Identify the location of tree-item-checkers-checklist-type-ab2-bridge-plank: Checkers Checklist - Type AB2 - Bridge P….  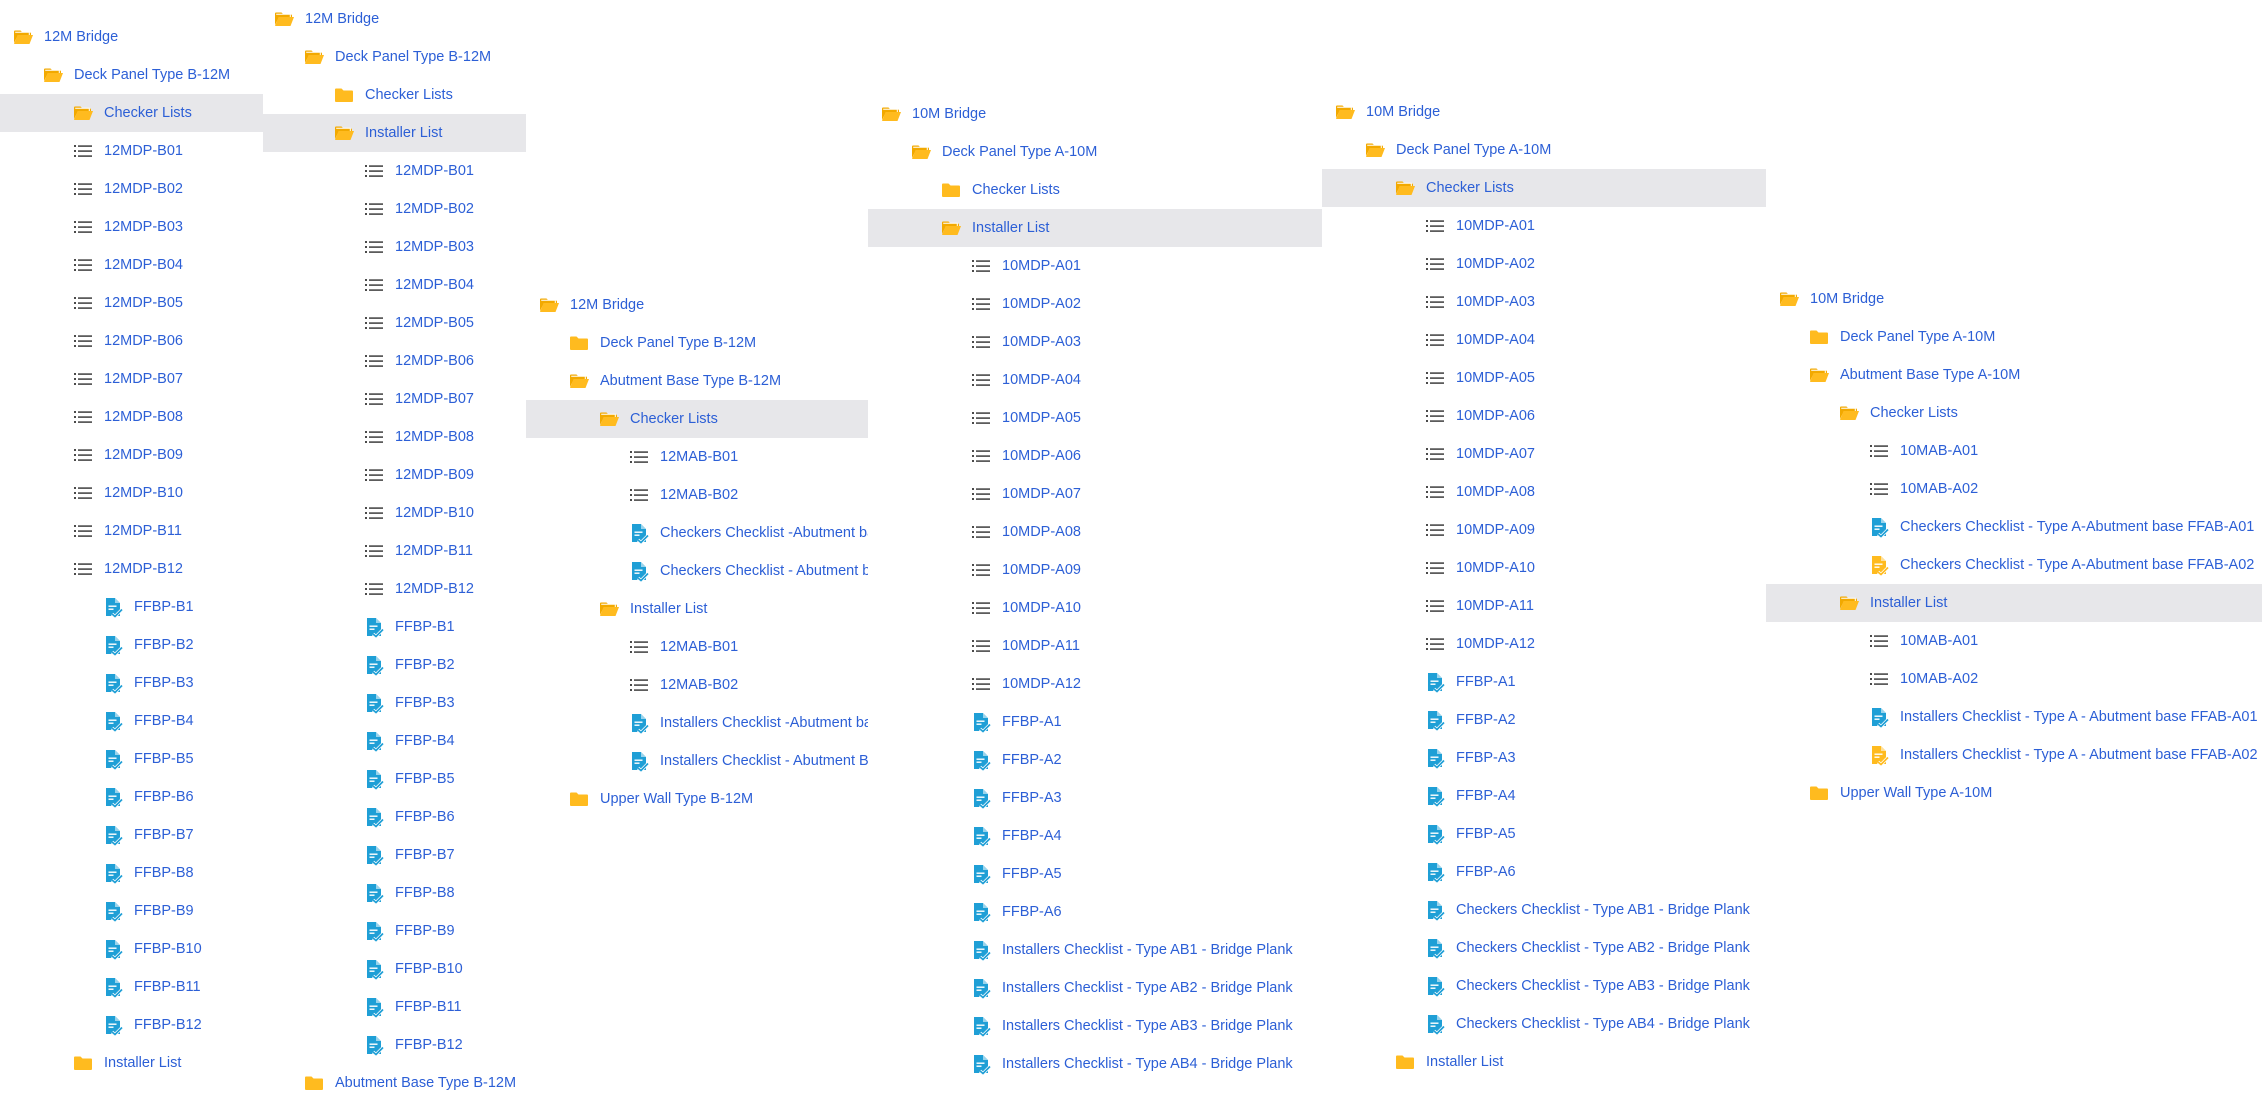
(1544, 948).